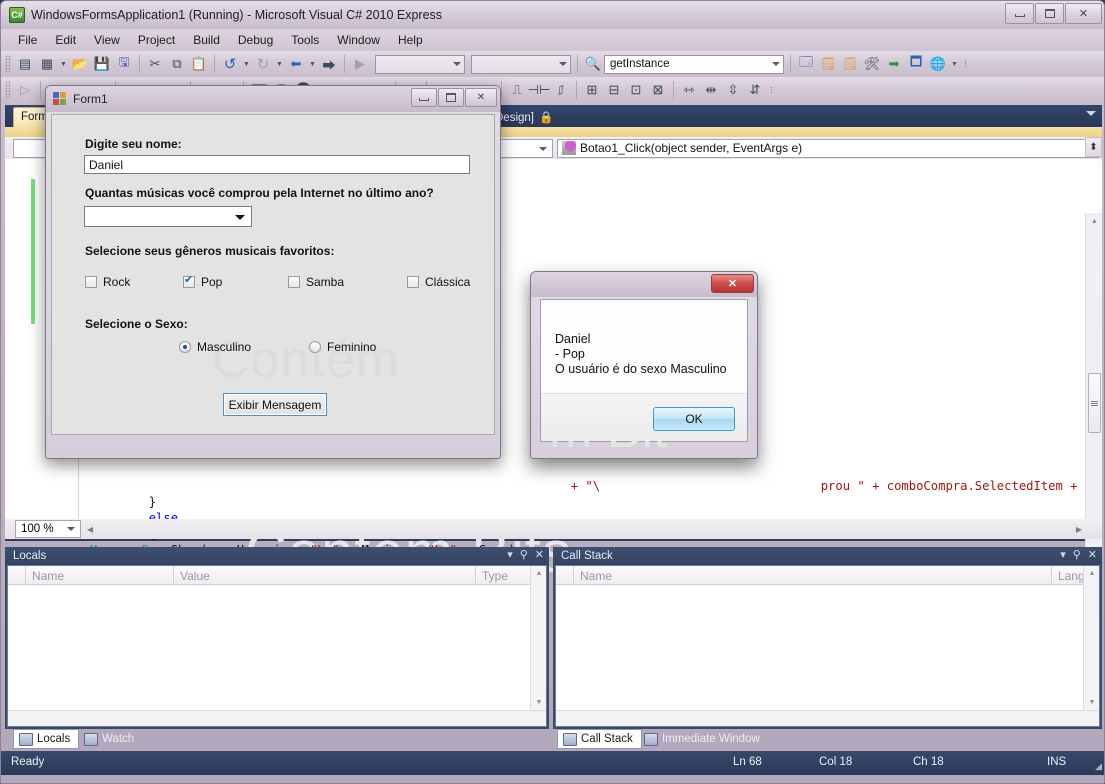 The image size is (1105, 784). I want to click on editor-split-handle: ⬍, so click(1093, 147).